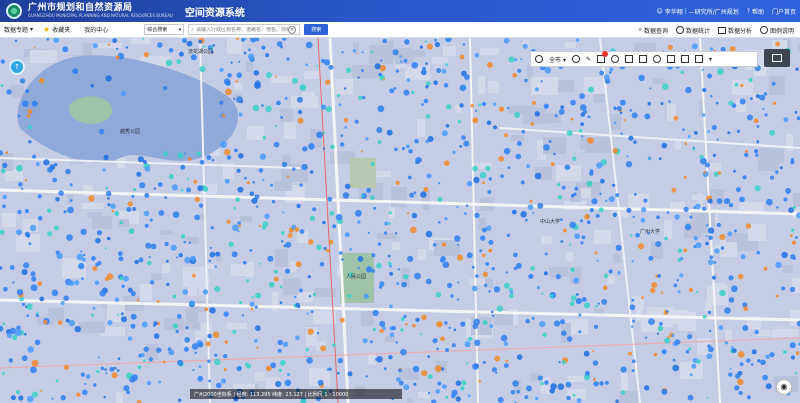  I want to click on workspace-menu: 我的中心, so click(96, 29).